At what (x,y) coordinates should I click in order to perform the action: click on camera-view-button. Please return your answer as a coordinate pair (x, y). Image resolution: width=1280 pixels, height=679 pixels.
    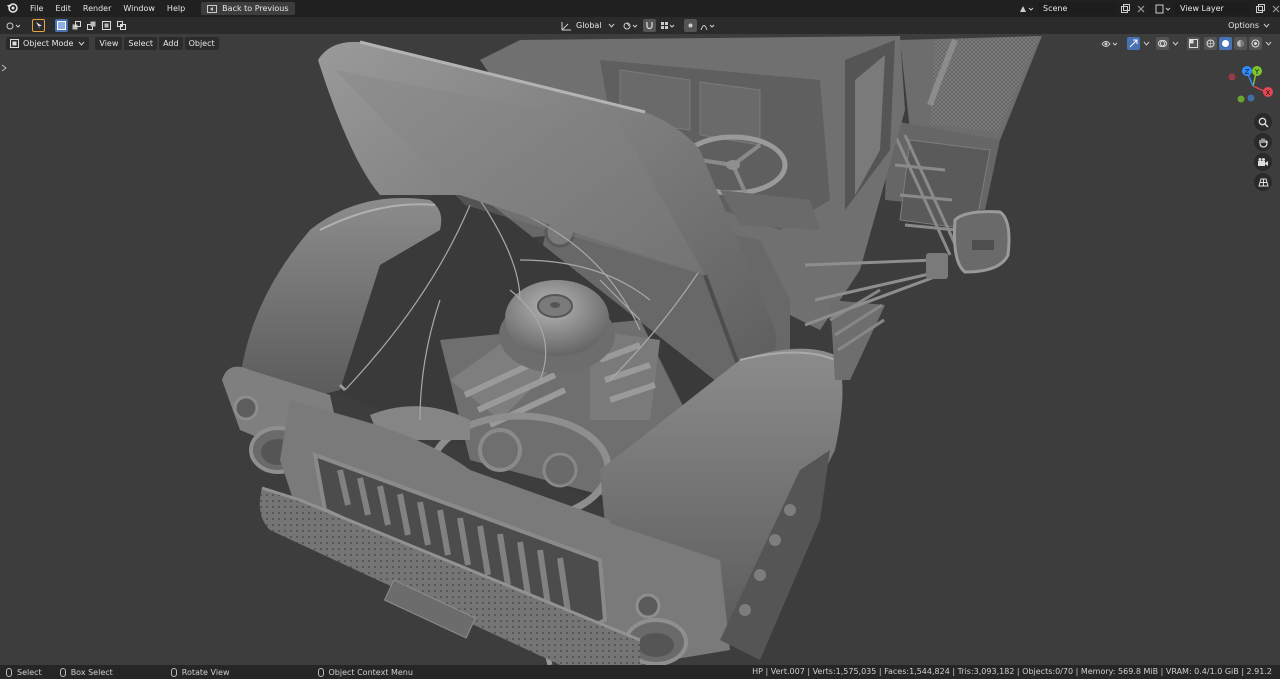
    Looking at the image, I should click on (1263, 162).